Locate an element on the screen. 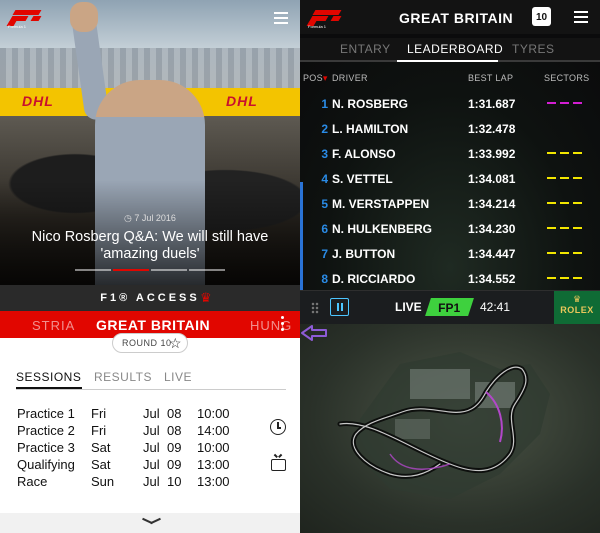 The height and width of the screenshot is (533, 600). driver-name: M. VERSTAPPEN is located at coordinates (381, 204).